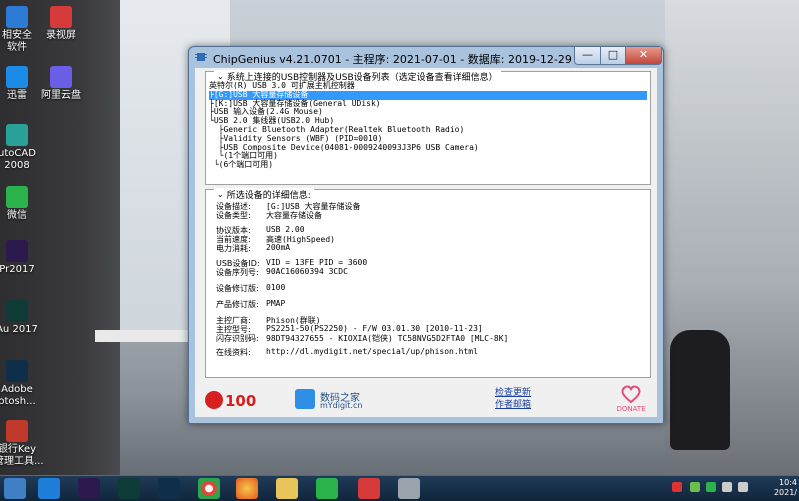  Describe the element at coordinates (711, 487) in the screenshot. I see `tray-wechat-icon` at that location.